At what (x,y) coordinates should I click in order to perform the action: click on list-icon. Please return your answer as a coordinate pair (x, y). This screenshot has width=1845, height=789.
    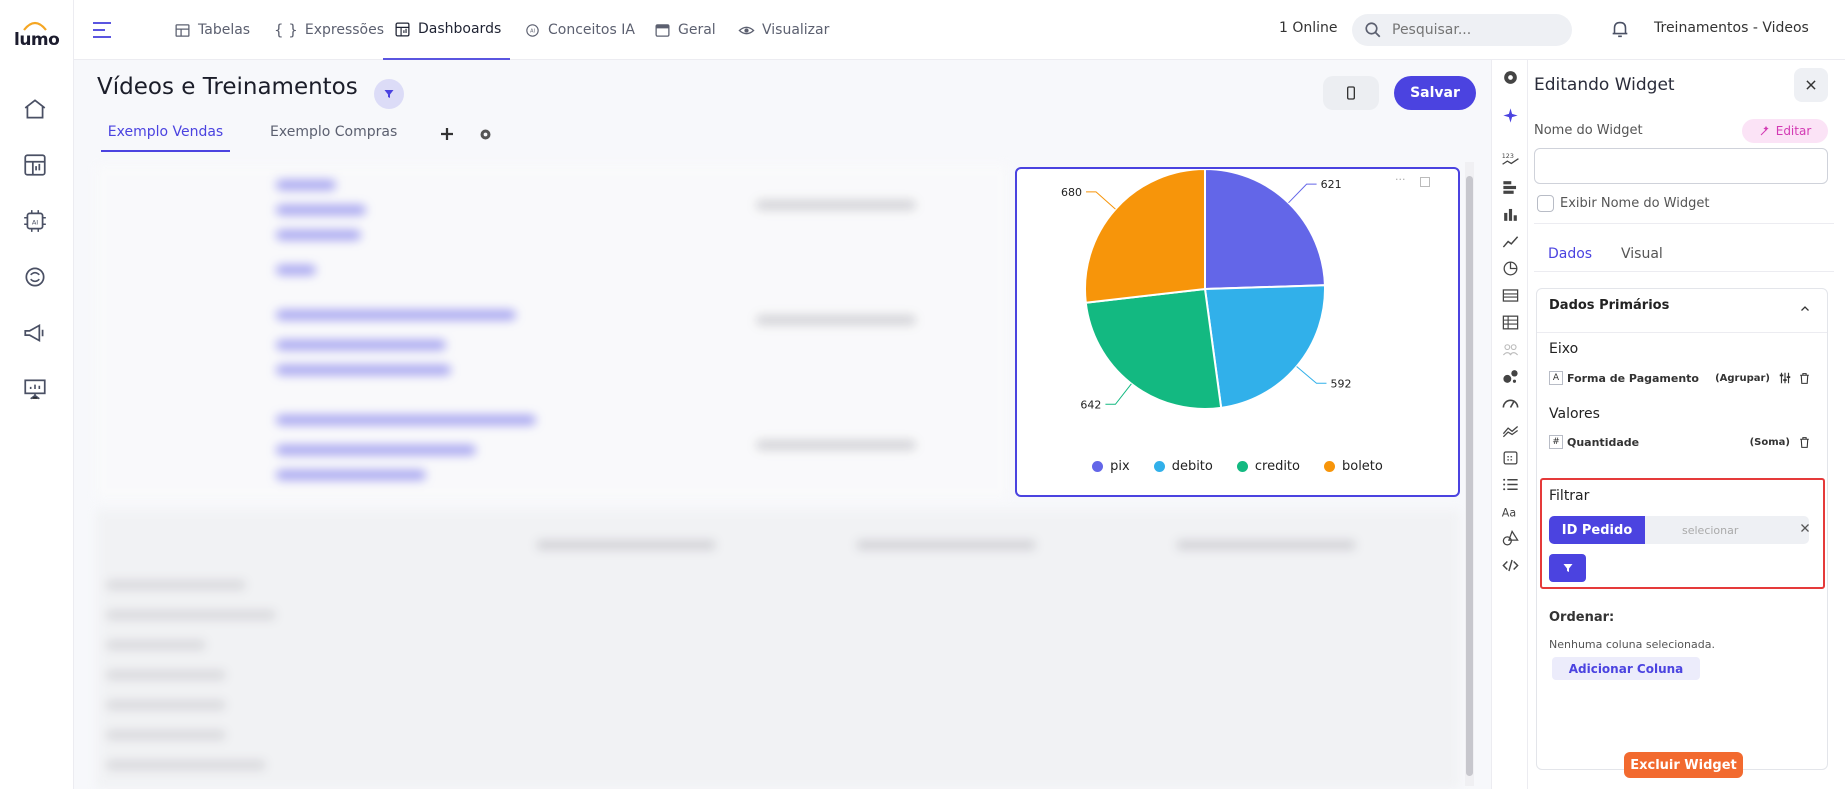
    Looking at the image, I should click on (1510, 484).